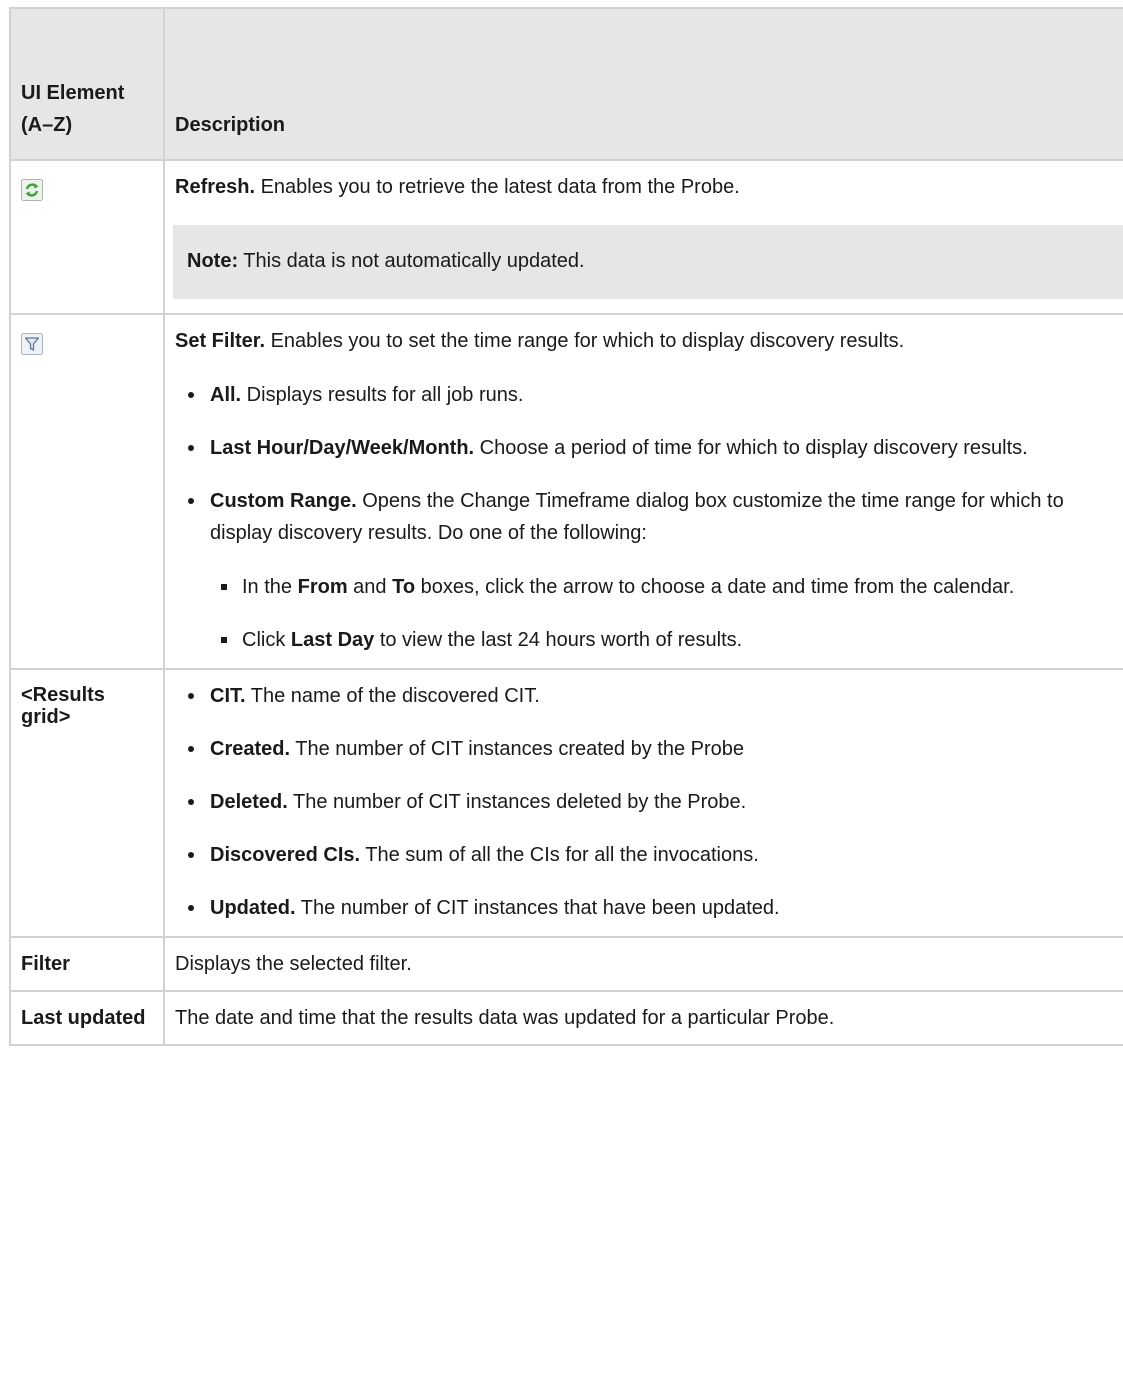  Describe the element at coordinates (32, 189) in the screenshot. I see `refresh-icon` at that location.